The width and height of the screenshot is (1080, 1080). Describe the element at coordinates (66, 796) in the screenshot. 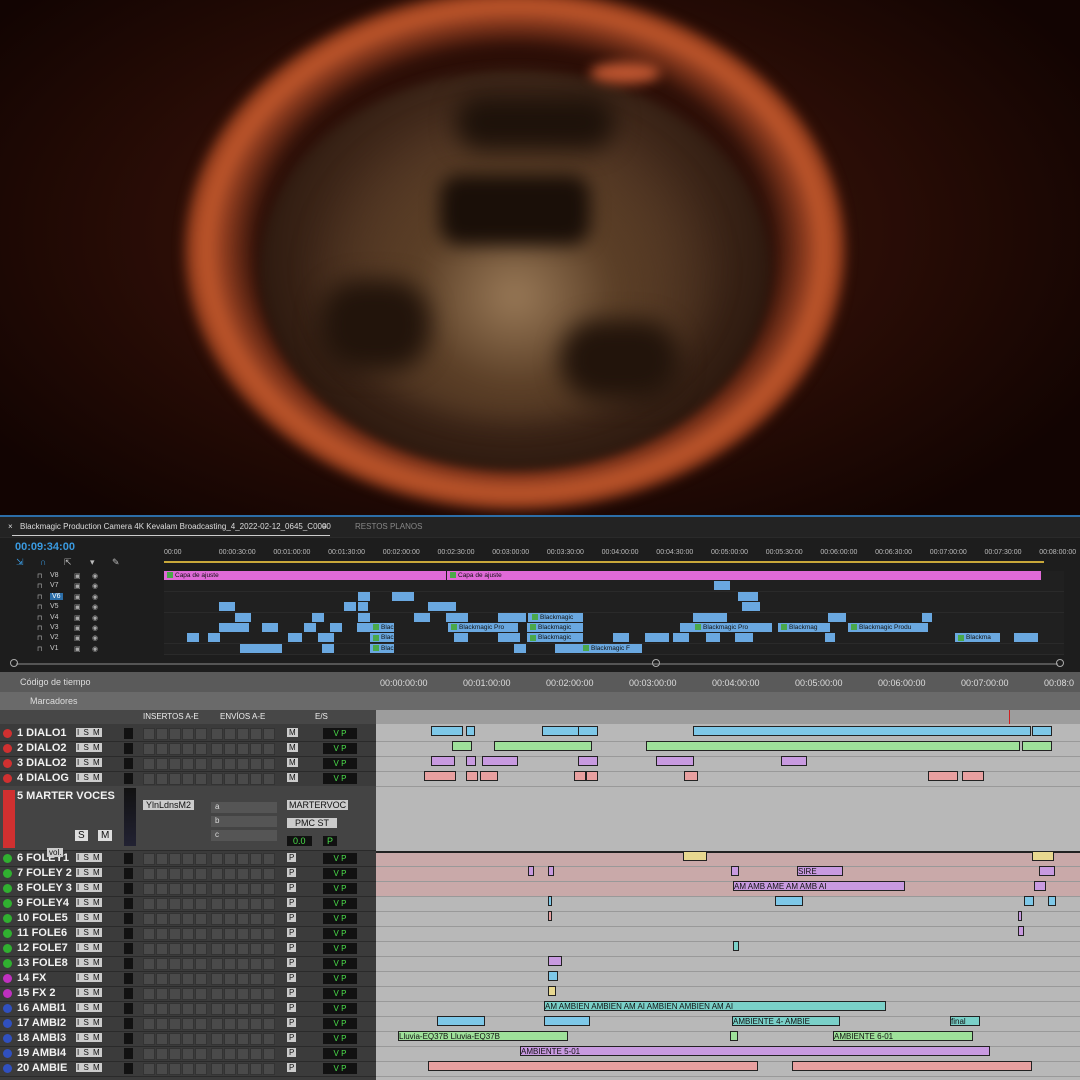

I see `track-name: 5 MARTER VOCES` at that location.